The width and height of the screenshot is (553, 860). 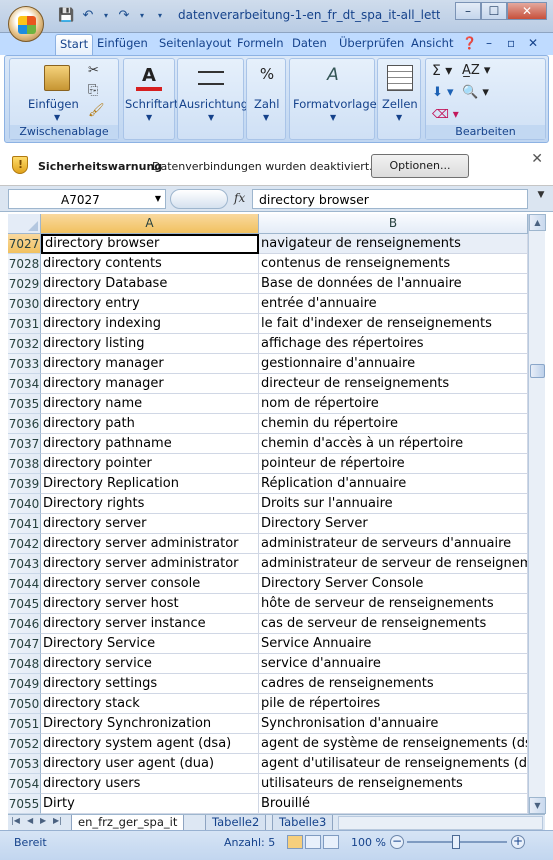 What do you see at coordinates (150, 99) in the screenshot?
I see `group-schriftart: A Schriftart ▼` at bounding box center [150, 99].